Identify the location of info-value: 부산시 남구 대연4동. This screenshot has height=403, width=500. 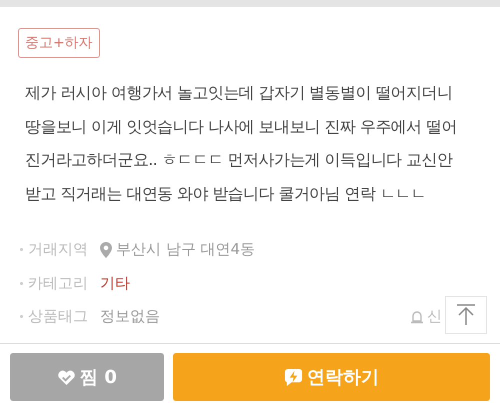
(186, 250).